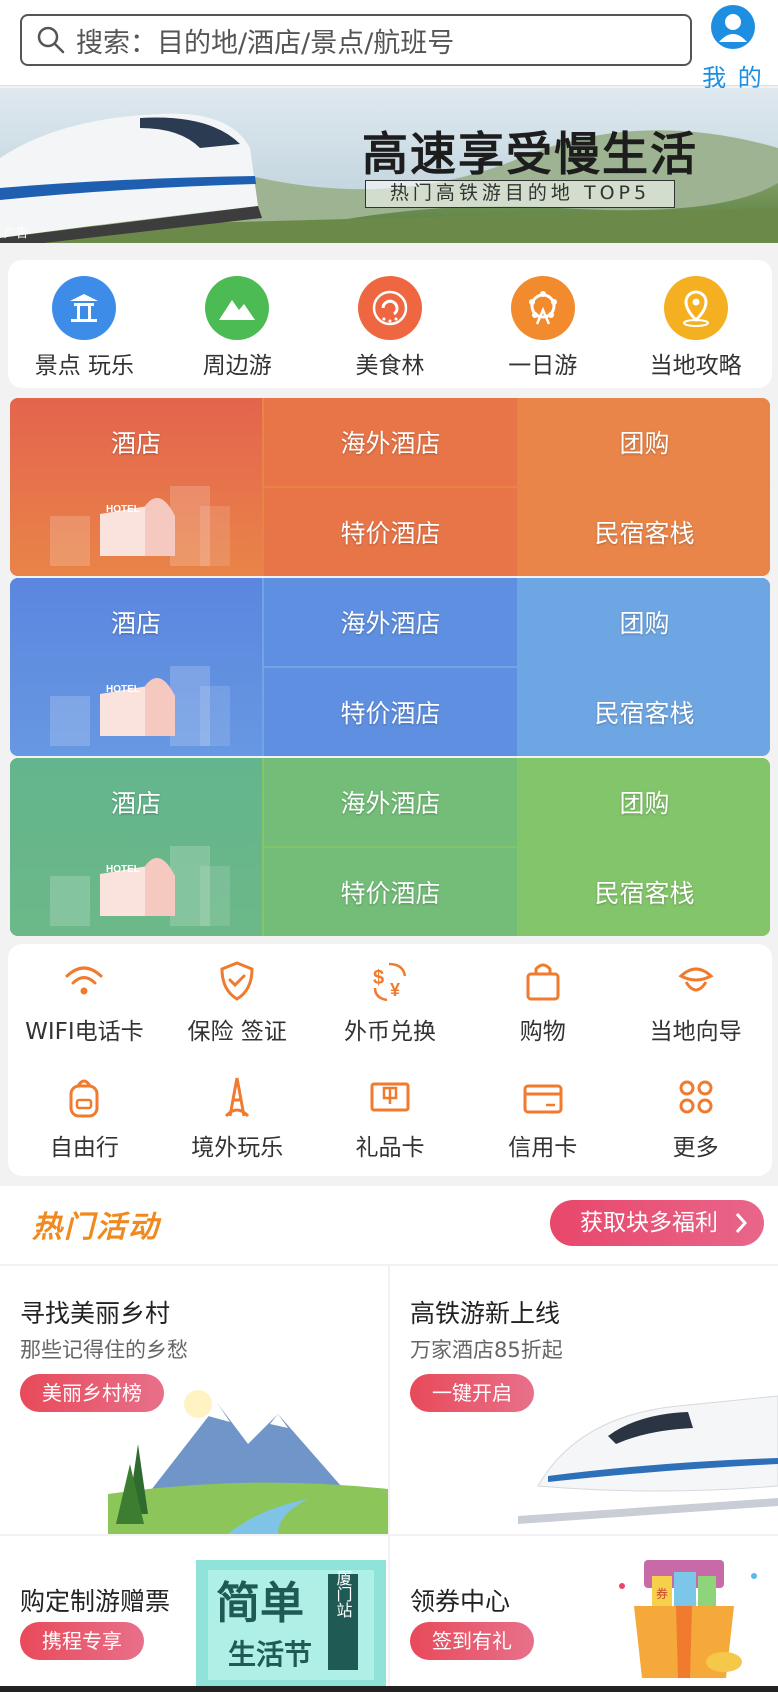 This screenshot has height=1692, width=778. Describe the element at coordinates (84, 1098) in the screenshot. I see `backpack-icon` at that location.